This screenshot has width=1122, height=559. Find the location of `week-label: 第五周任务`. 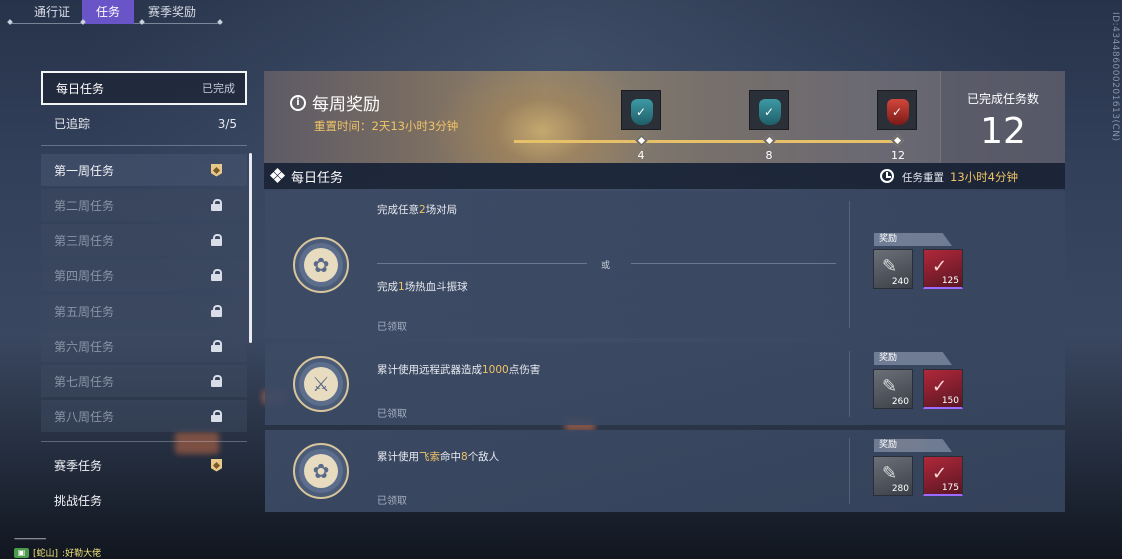

week-label: 第五周任务 is located at coordinates (84, 311).